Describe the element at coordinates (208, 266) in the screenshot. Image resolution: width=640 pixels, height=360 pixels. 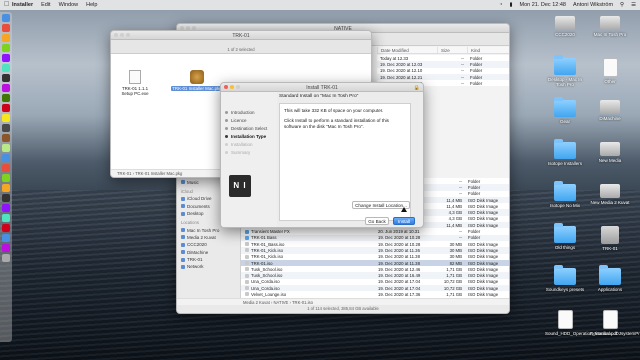
I see `sidebar-item: Network` at that location.